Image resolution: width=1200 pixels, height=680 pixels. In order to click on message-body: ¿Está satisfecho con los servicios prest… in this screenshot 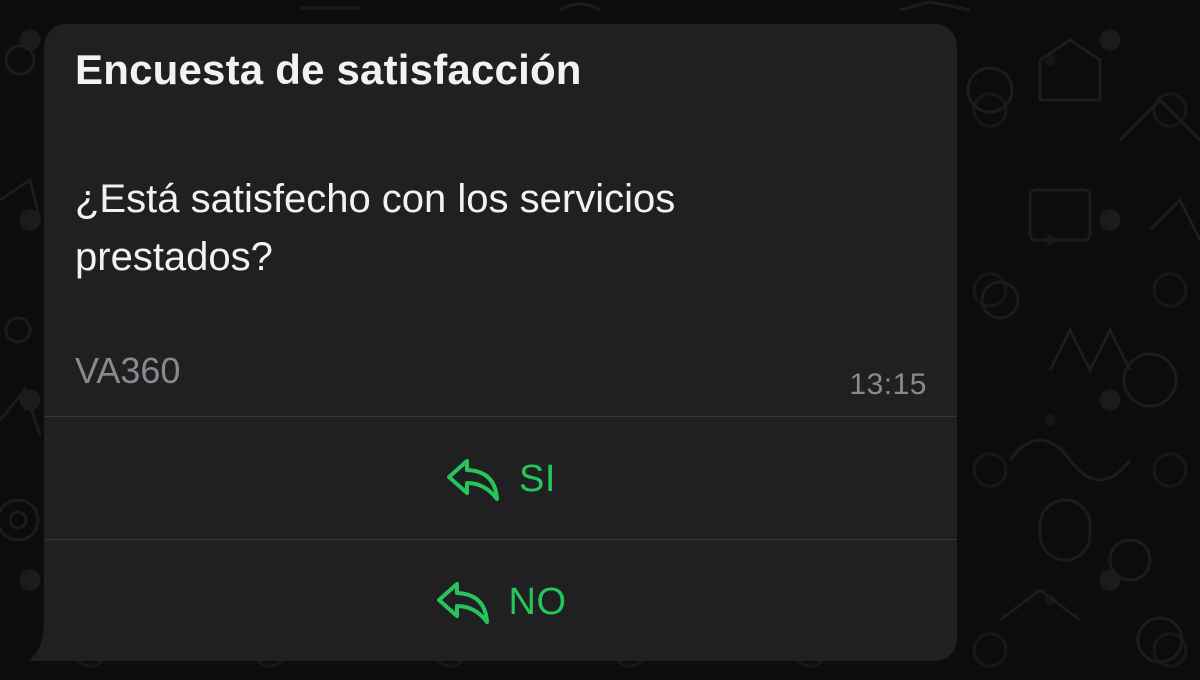, I will do `click(375, 228)`.